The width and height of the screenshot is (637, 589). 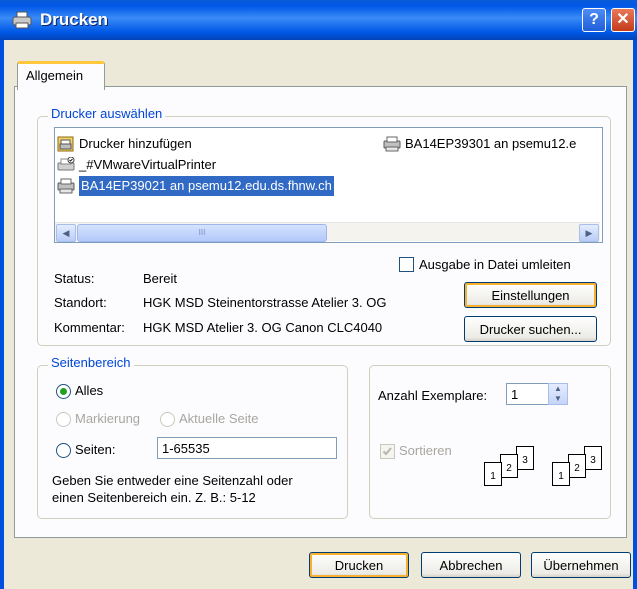 What do you see at coordinates (66, 164) in the screenshot?
I see `default-printer-icon` at bounding box center [66, 164].